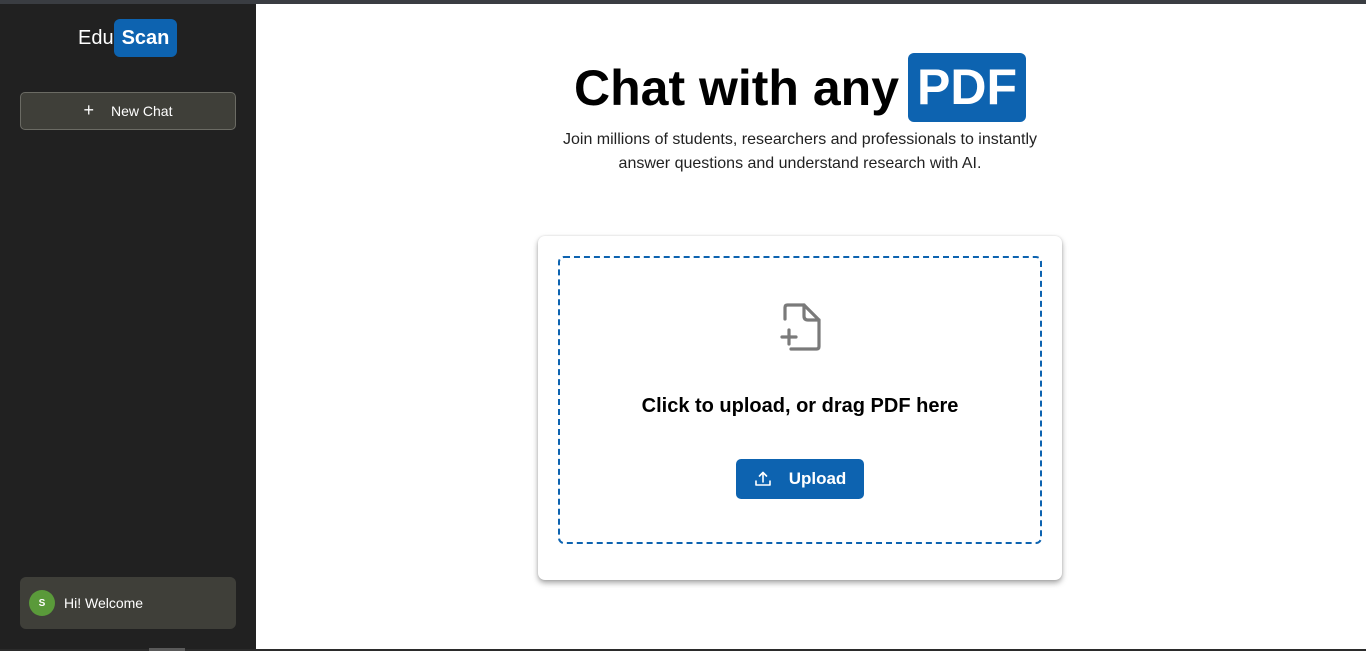 This screenshot has height=651, width=1366. What do you see at coordinates (145, 38) in the screenshot?
I see `logo-highlight: Scan` at bounding box center [145, 38].